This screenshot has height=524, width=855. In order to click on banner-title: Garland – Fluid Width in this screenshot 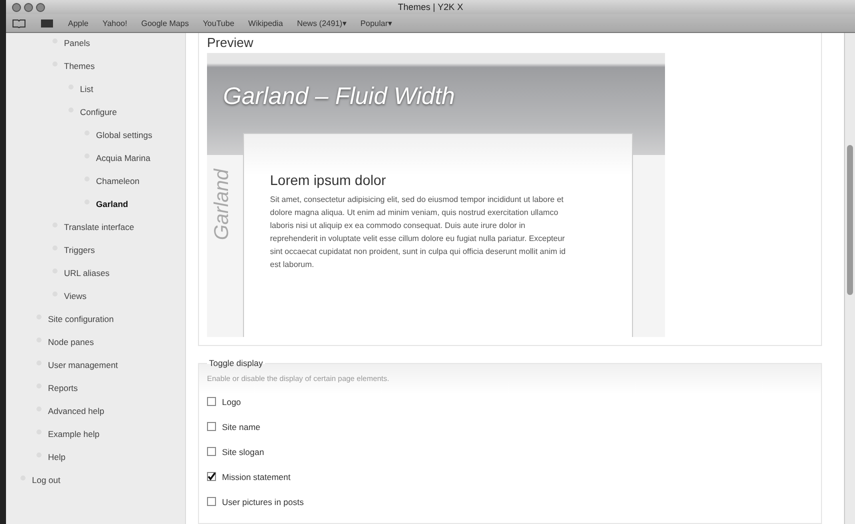, I will do `click(339, 96)`.